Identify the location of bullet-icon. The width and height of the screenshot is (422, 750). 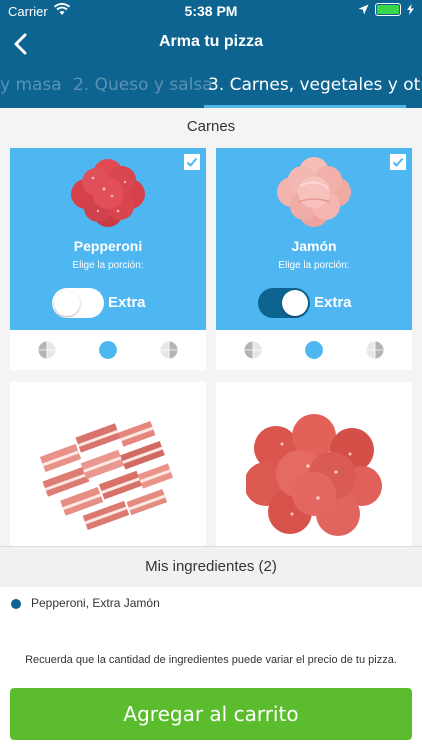
(16, 604).